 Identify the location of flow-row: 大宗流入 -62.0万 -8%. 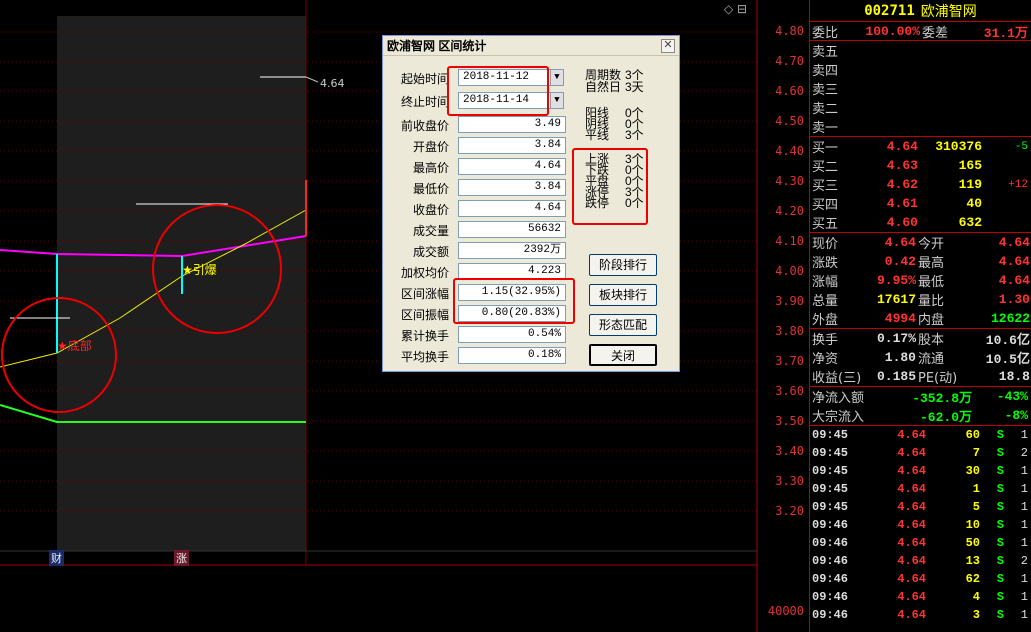
(920, 415).